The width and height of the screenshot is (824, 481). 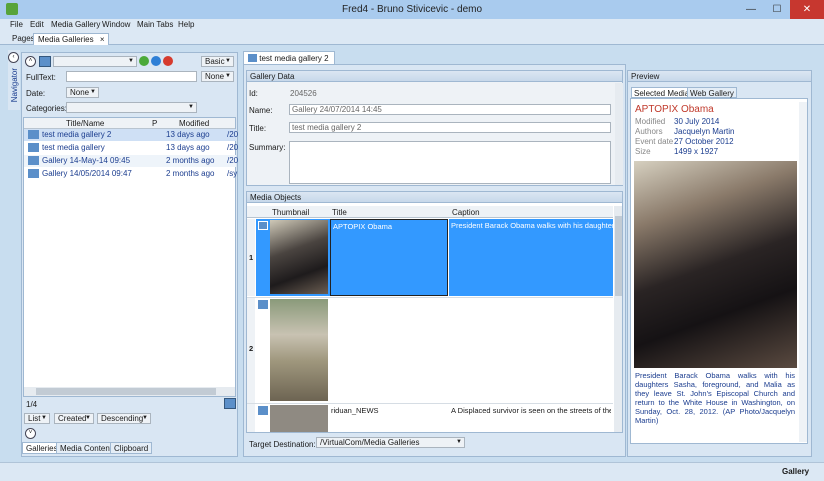 I want to click on column-p: P, so click(x=154, y=123).